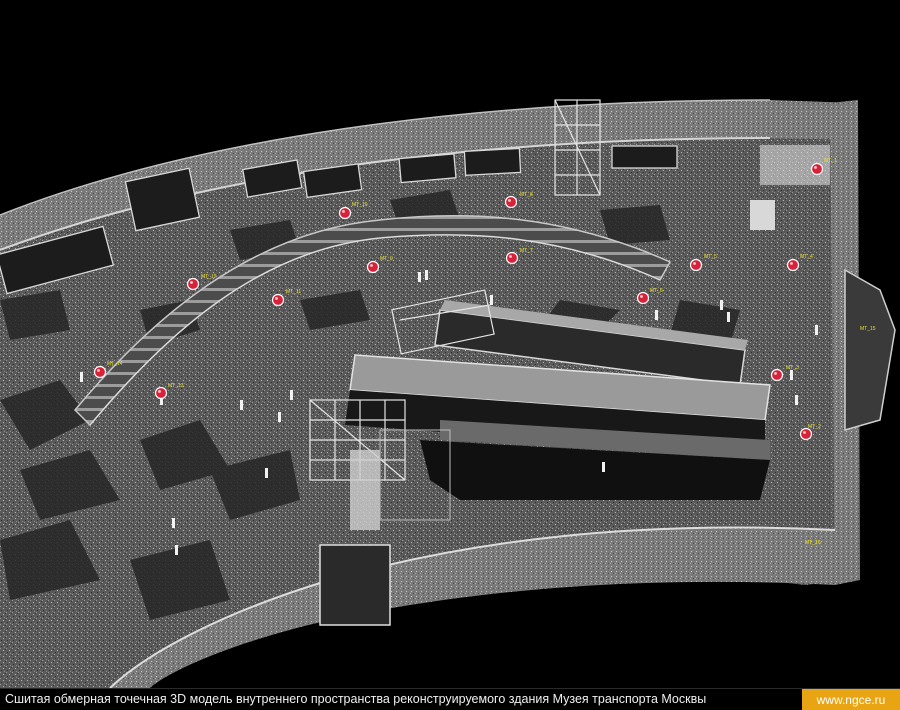 This screenshot has width=900, height=710. What do you see at coordinates (360, 205) in the screenshot?
I see `survey-marker-label: MT_10` at bounding box center [360, 205].